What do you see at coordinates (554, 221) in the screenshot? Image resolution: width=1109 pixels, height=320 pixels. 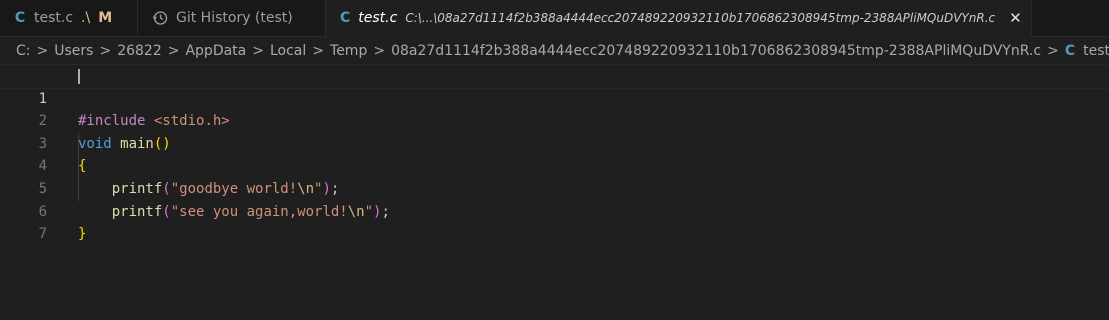 I see `code-line: 7` at bounding box center [554, 221].